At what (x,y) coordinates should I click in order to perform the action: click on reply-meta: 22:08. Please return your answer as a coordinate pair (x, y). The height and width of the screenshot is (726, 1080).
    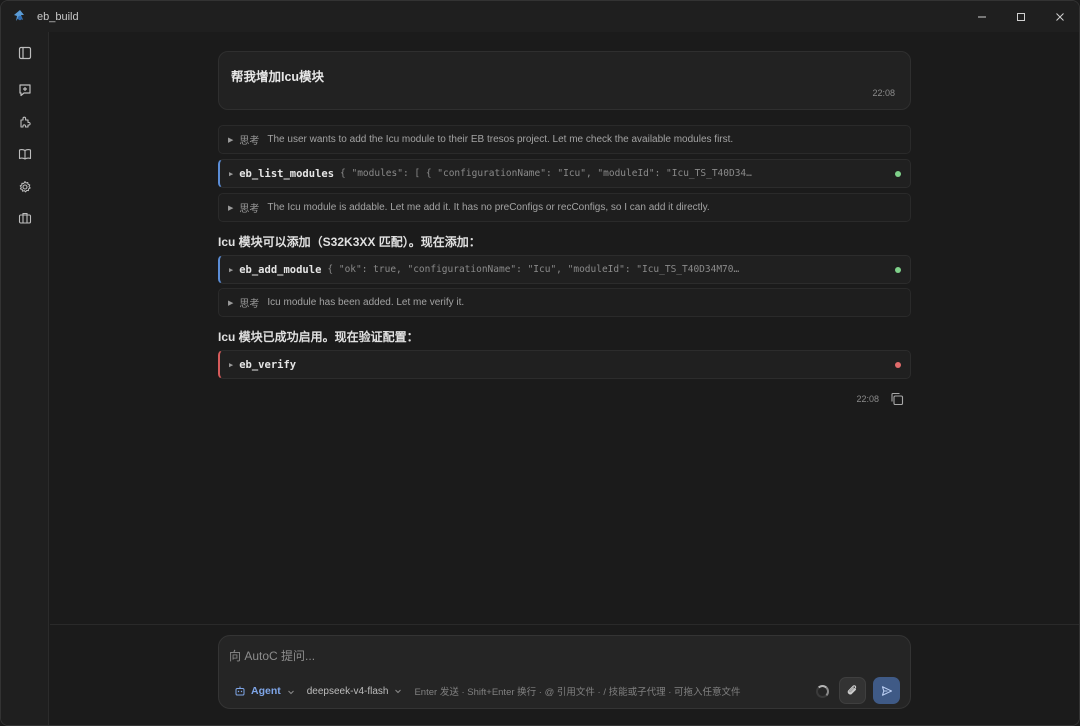
    Looking at the image, I should click on (564, 399).